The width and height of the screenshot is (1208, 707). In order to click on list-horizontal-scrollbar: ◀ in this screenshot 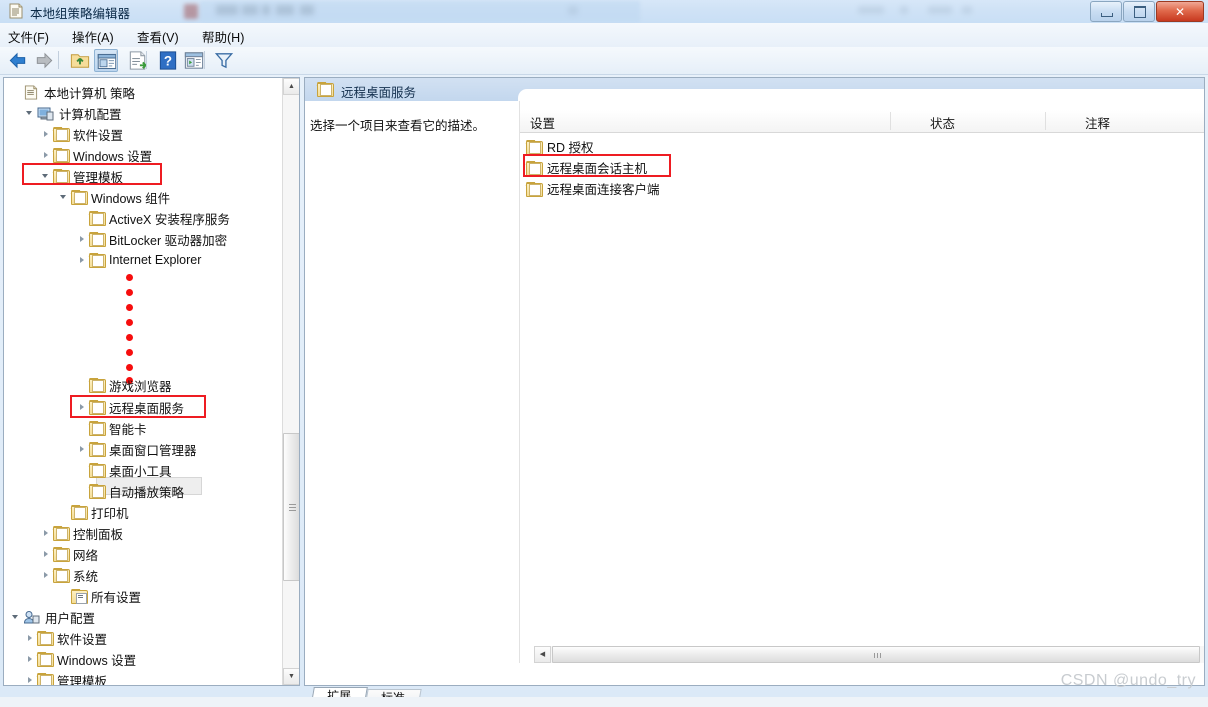, I will do `click(869, 654)`.